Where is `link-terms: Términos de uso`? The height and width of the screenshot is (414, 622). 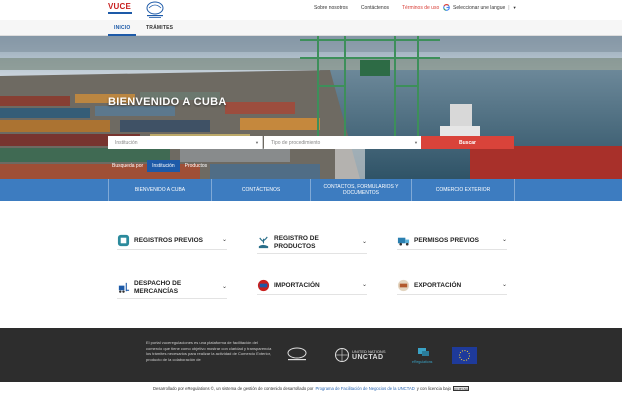
link-terms: Términos de uso is located at coordinates (420, 8).